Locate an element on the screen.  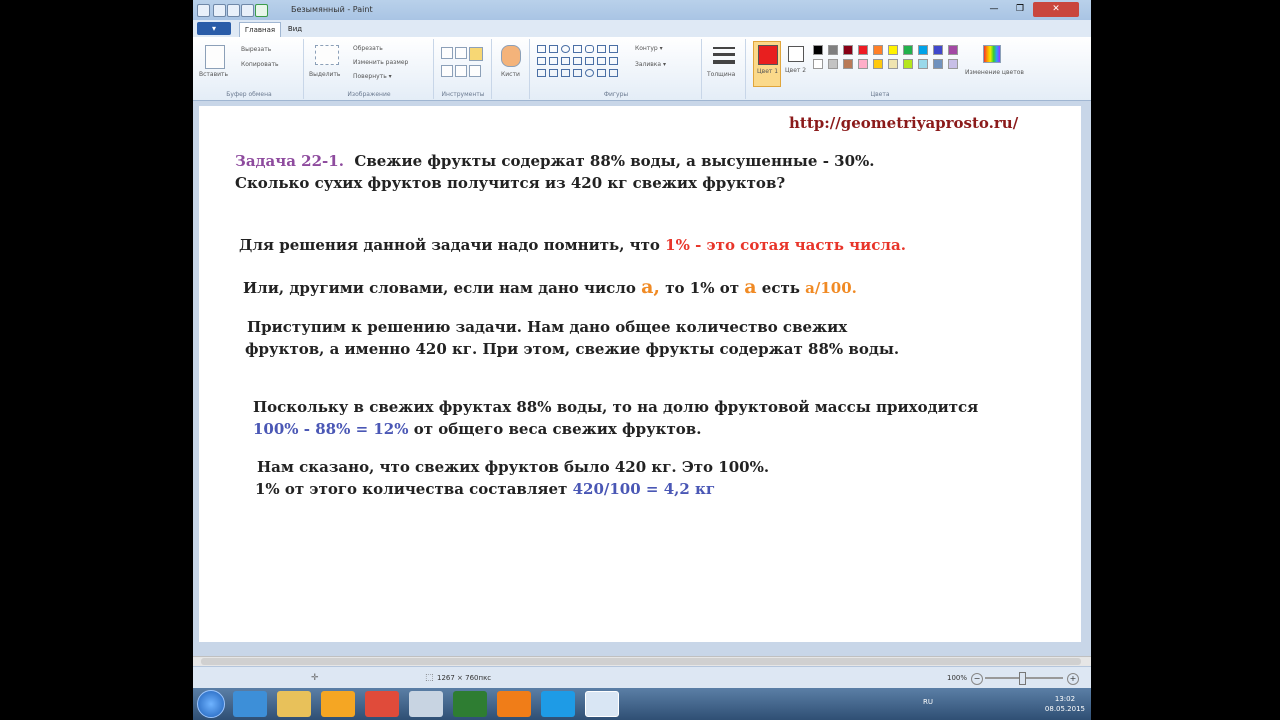
taskbar-file-icon is located at coordinates (426, 704).